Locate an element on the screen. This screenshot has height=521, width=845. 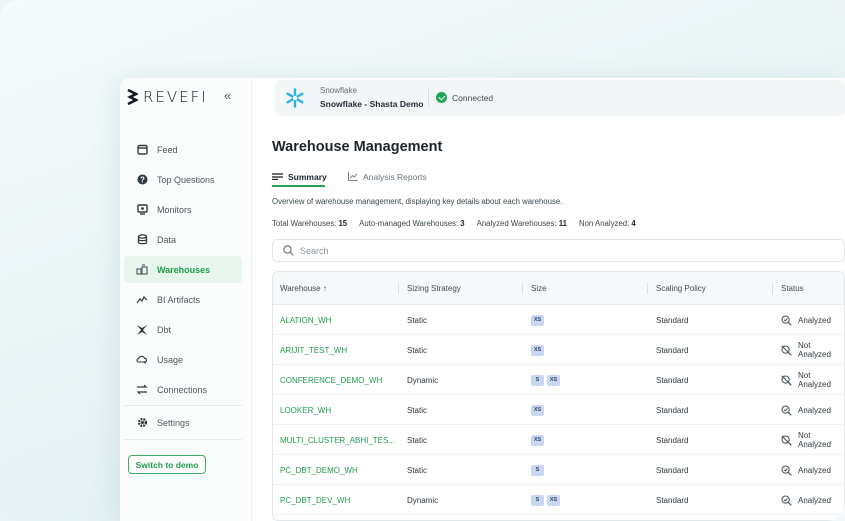
sidebar-item-label: Usage is located at coordinates (170, 359).